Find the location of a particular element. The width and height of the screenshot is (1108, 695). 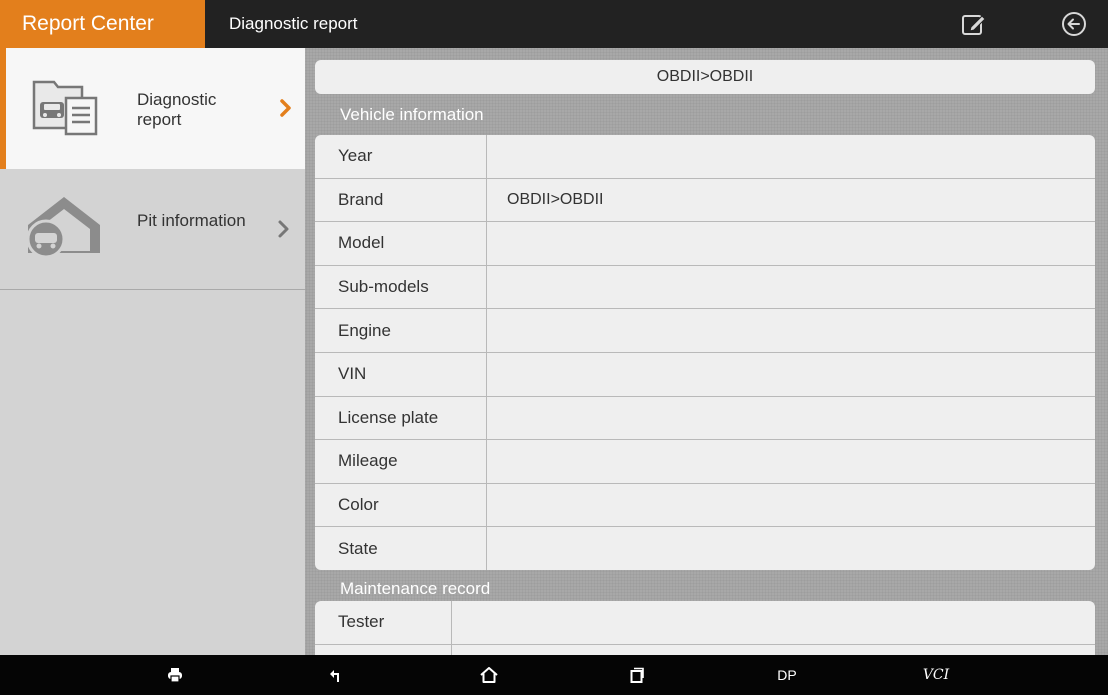

row-value: OBDII>OBDII is located at coordinates (555, 199).